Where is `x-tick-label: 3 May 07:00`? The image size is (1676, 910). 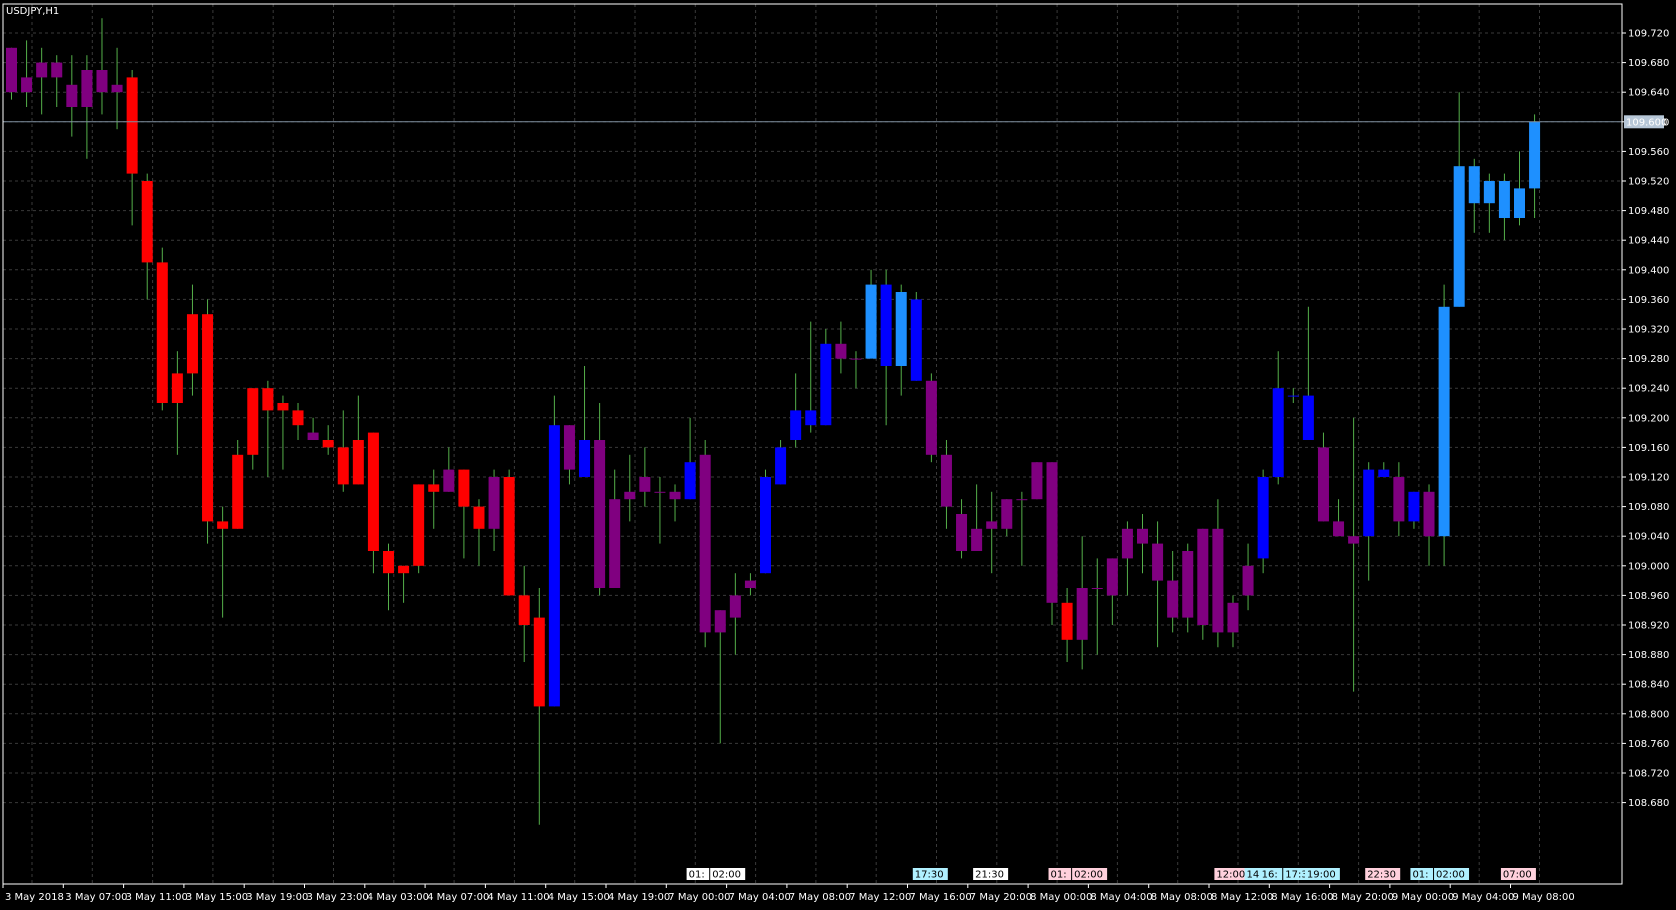
x-tick-label: 3 May 07:00 is located at coordinates (96, 897).